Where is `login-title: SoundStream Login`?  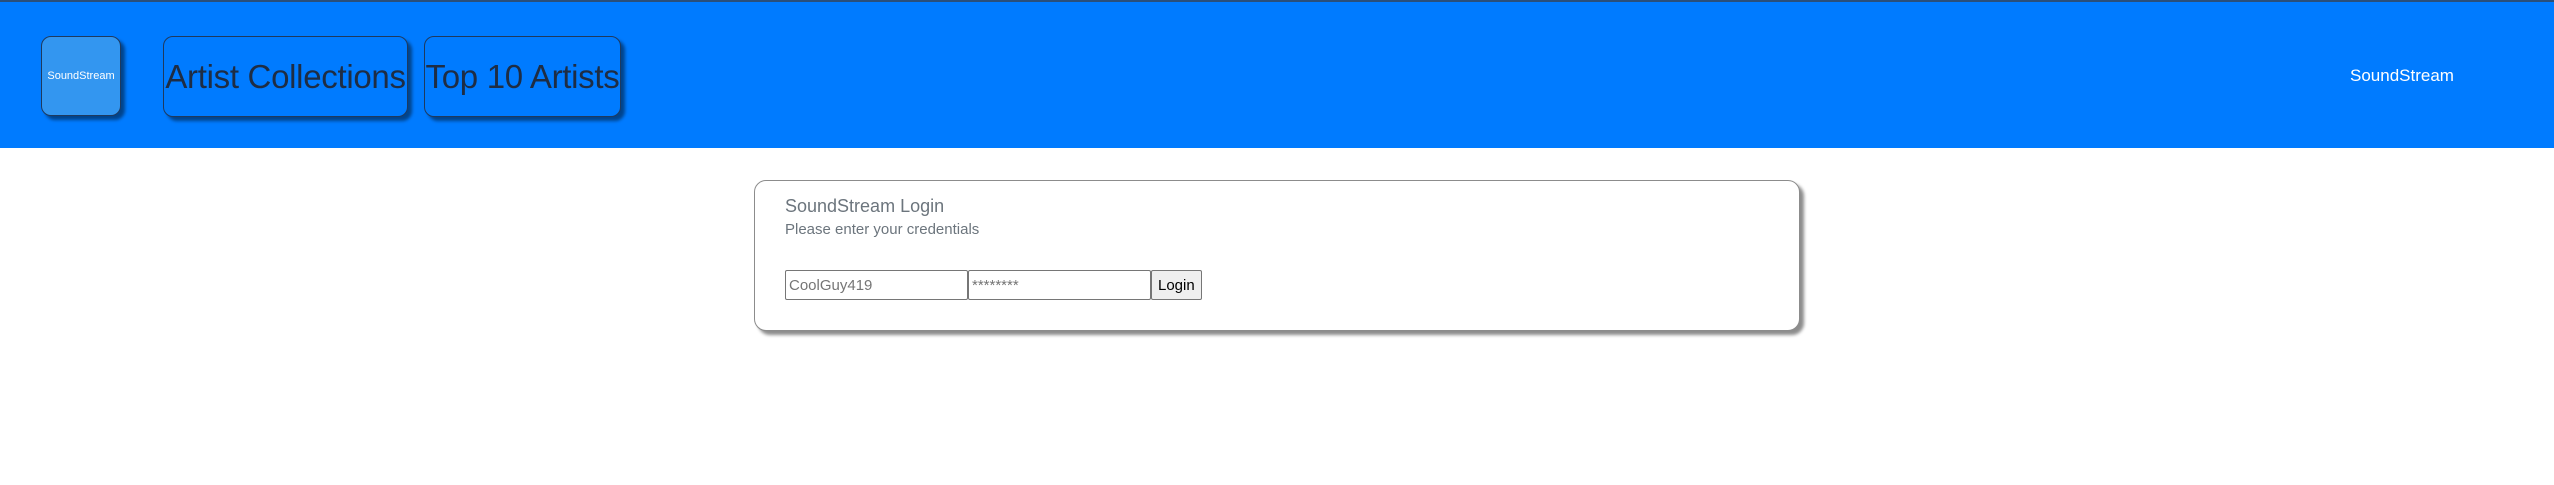
login-title: SoundStream Login is located at coordinates (865, 206).